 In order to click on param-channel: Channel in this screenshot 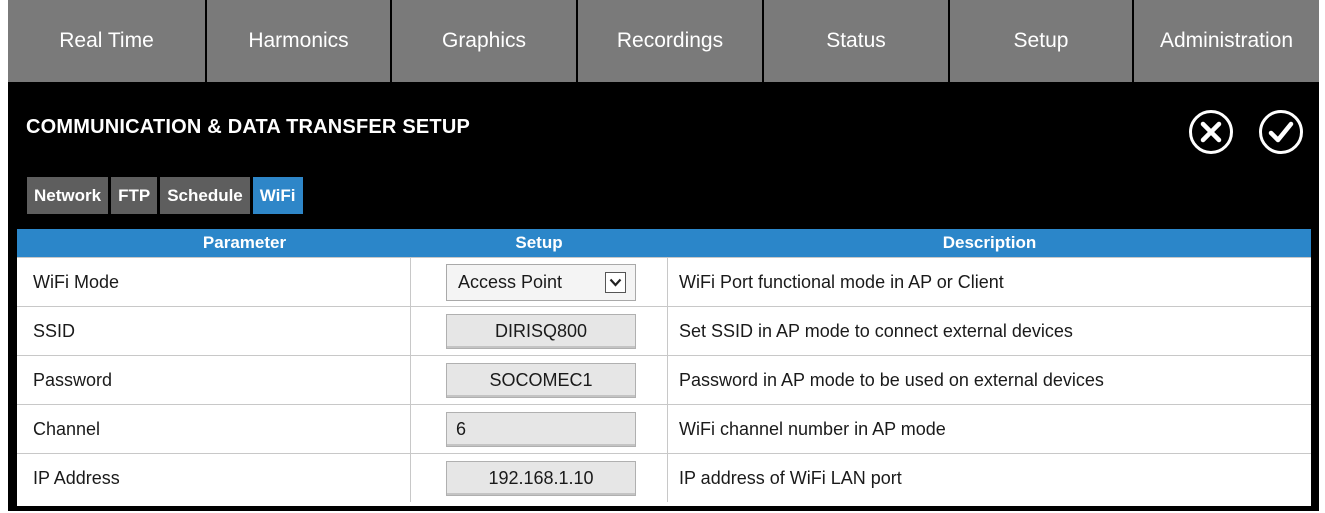, I will do `click(67, 428)`.